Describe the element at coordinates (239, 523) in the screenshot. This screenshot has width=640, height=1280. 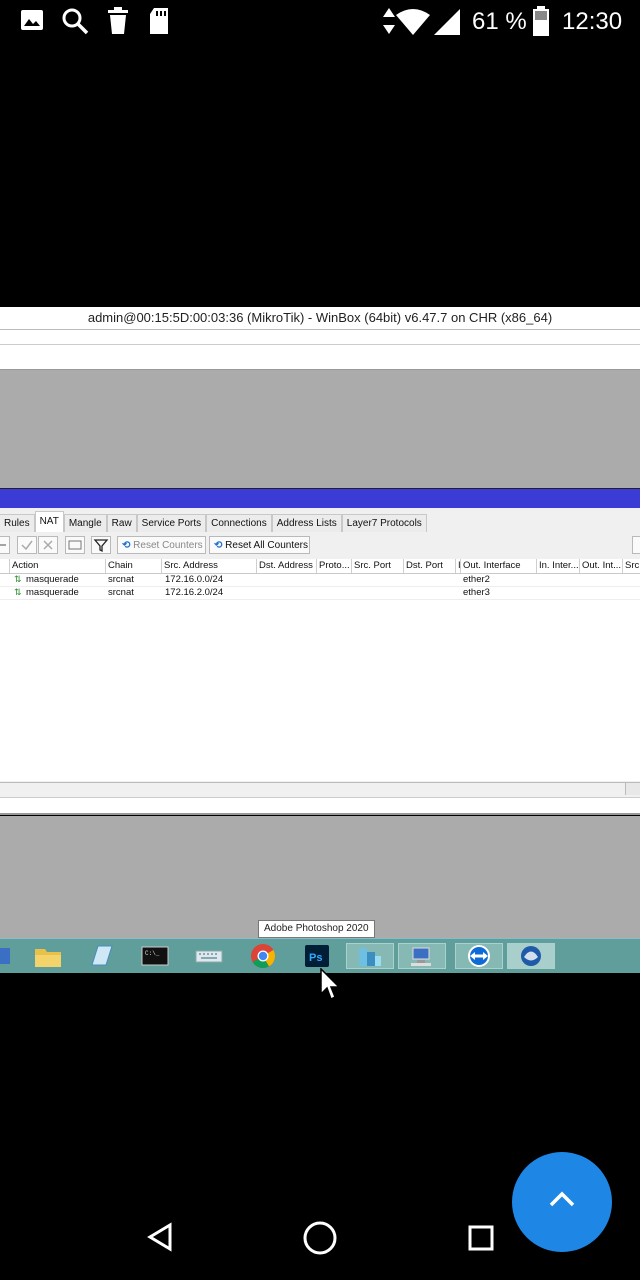
I see `tab-connections: Connections` at that location.